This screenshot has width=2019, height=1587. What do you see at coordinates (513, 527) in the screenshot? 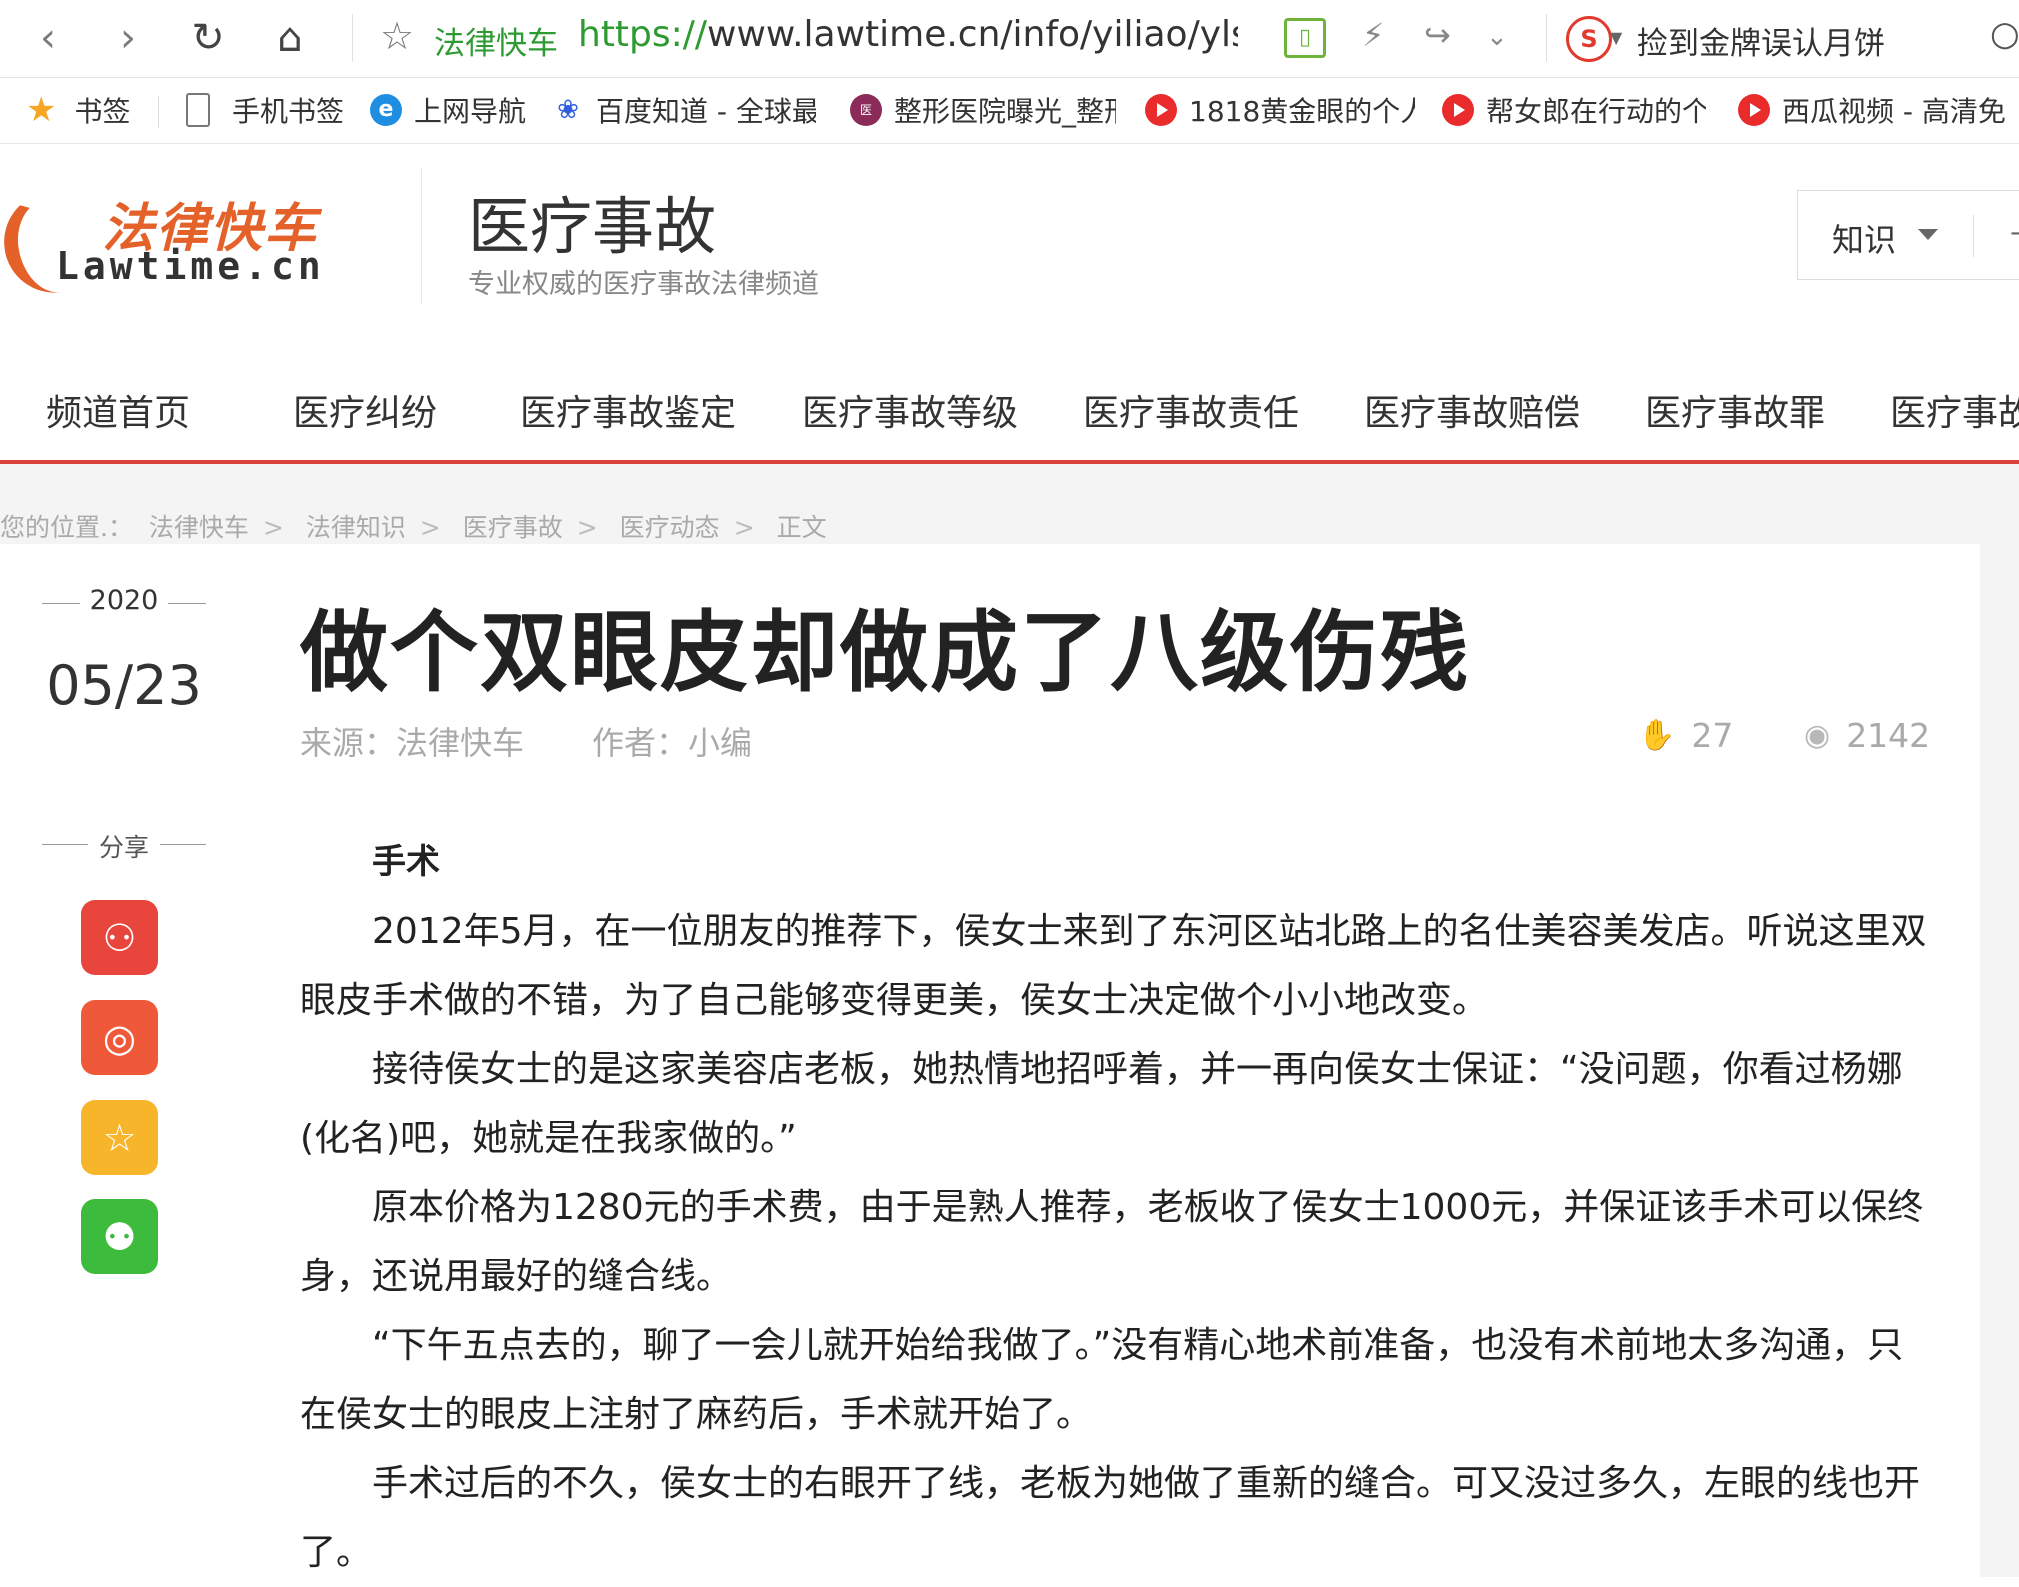
I see `breadcrumb-item: 医疗事故` at bounding box center [513, 527].